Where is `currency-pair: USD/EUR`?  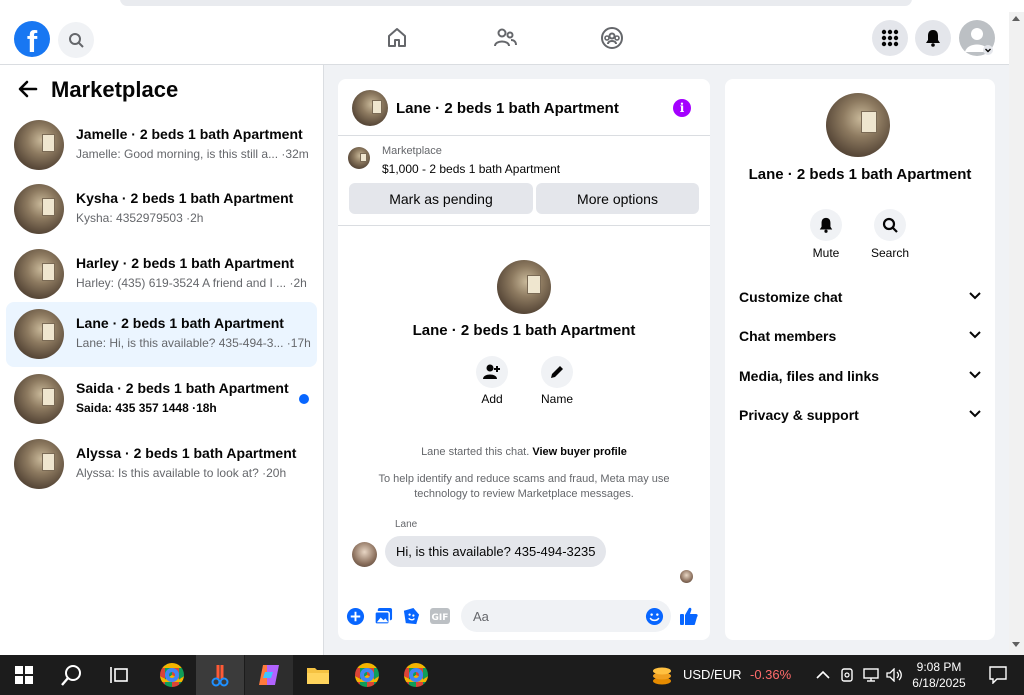 currency-pair: USD/EUR is located at coordinates (712, 674).